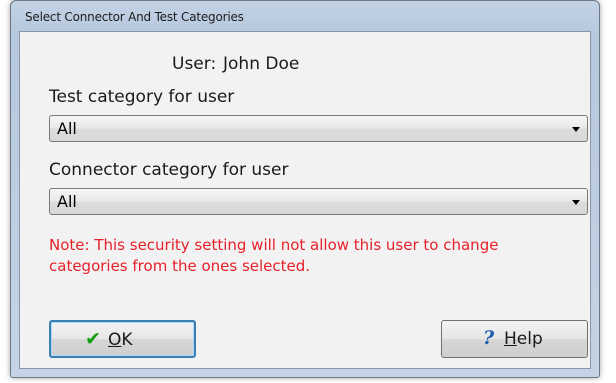 Image resolution: width=616 pixels, height=383 pixels. What do you see at coordinates (134, 17) in the screenshot?
I see `window-title: Select Connector And Test Categories` at bounding box center [134, 17].